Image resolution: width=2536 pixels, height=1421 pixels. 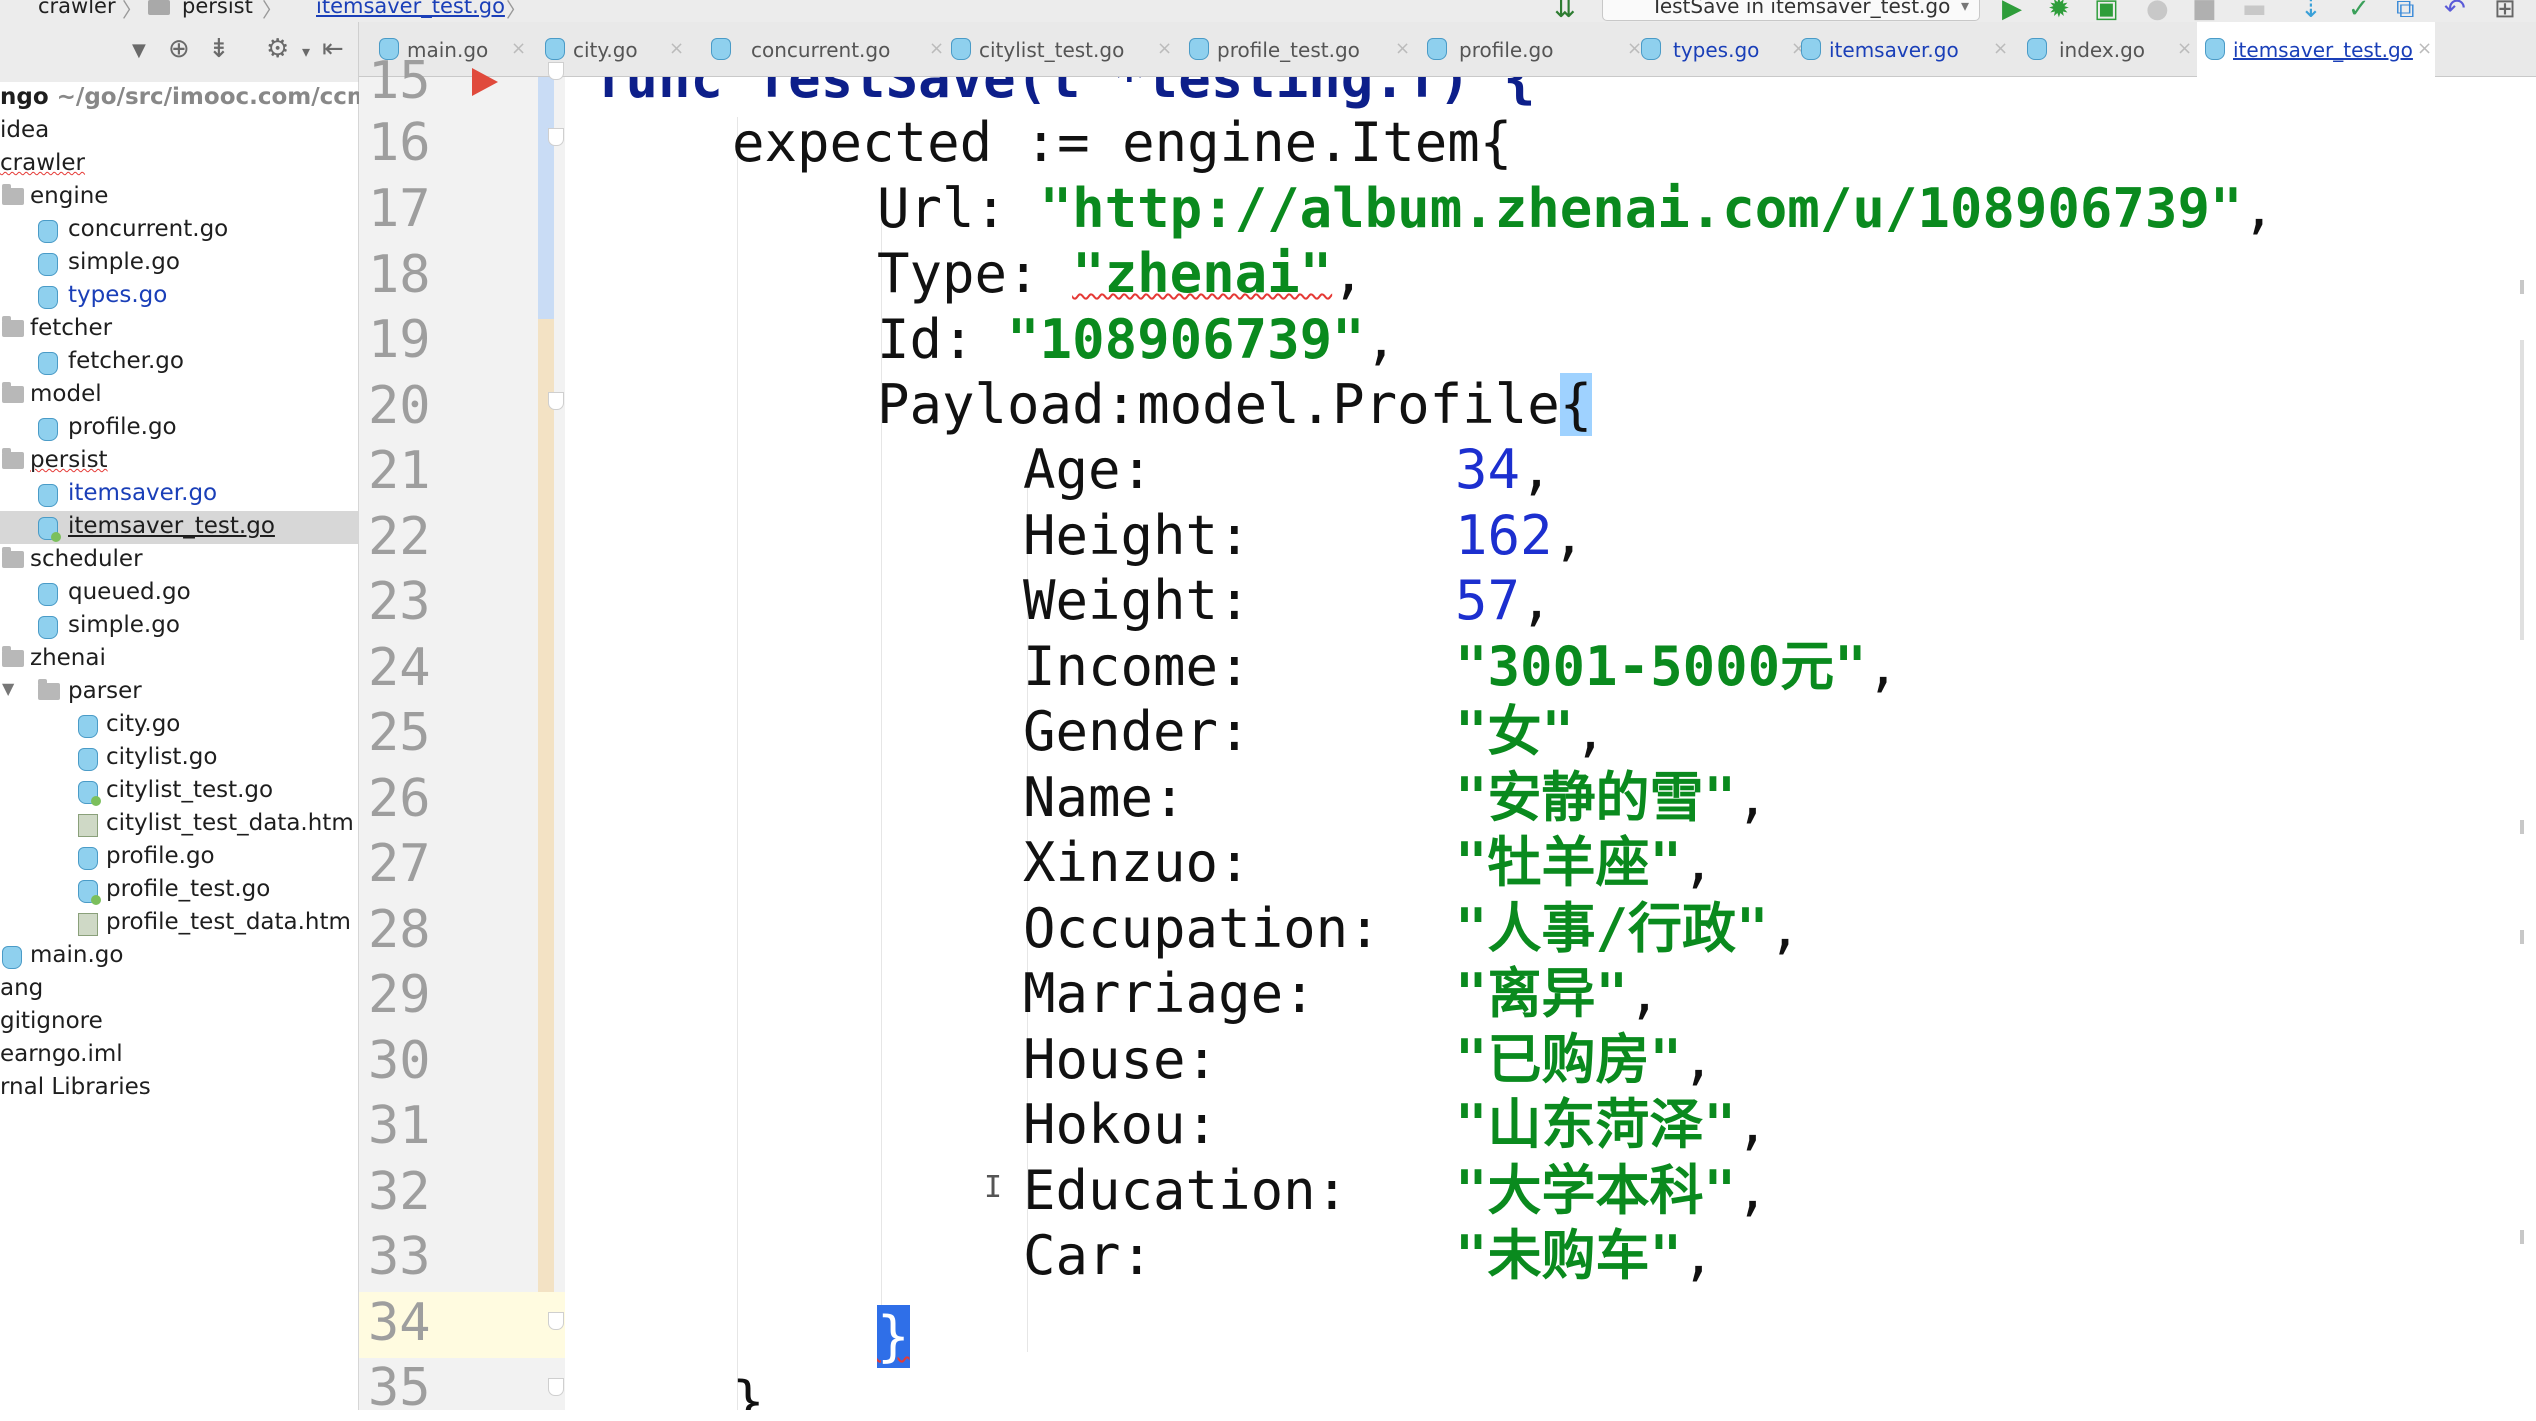 I want to click on profile-icon: ●, so click(x=2157, y=11).